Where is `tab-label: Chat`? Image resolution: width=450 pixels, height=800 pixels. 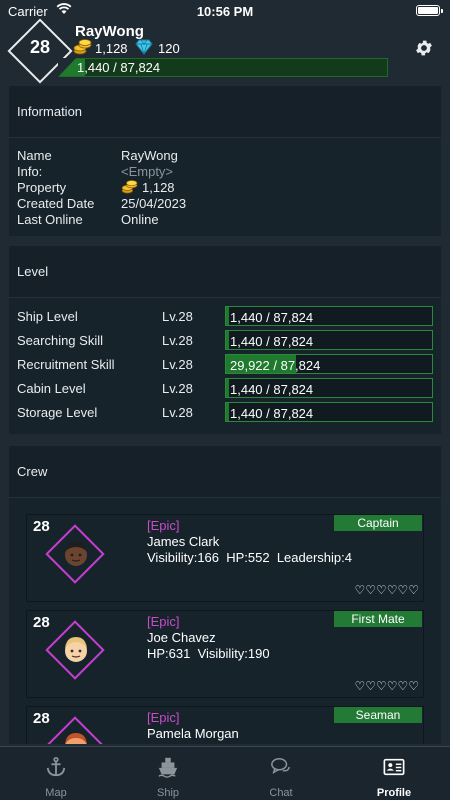
tab-label: Chat is located at coordinates (281, 793).